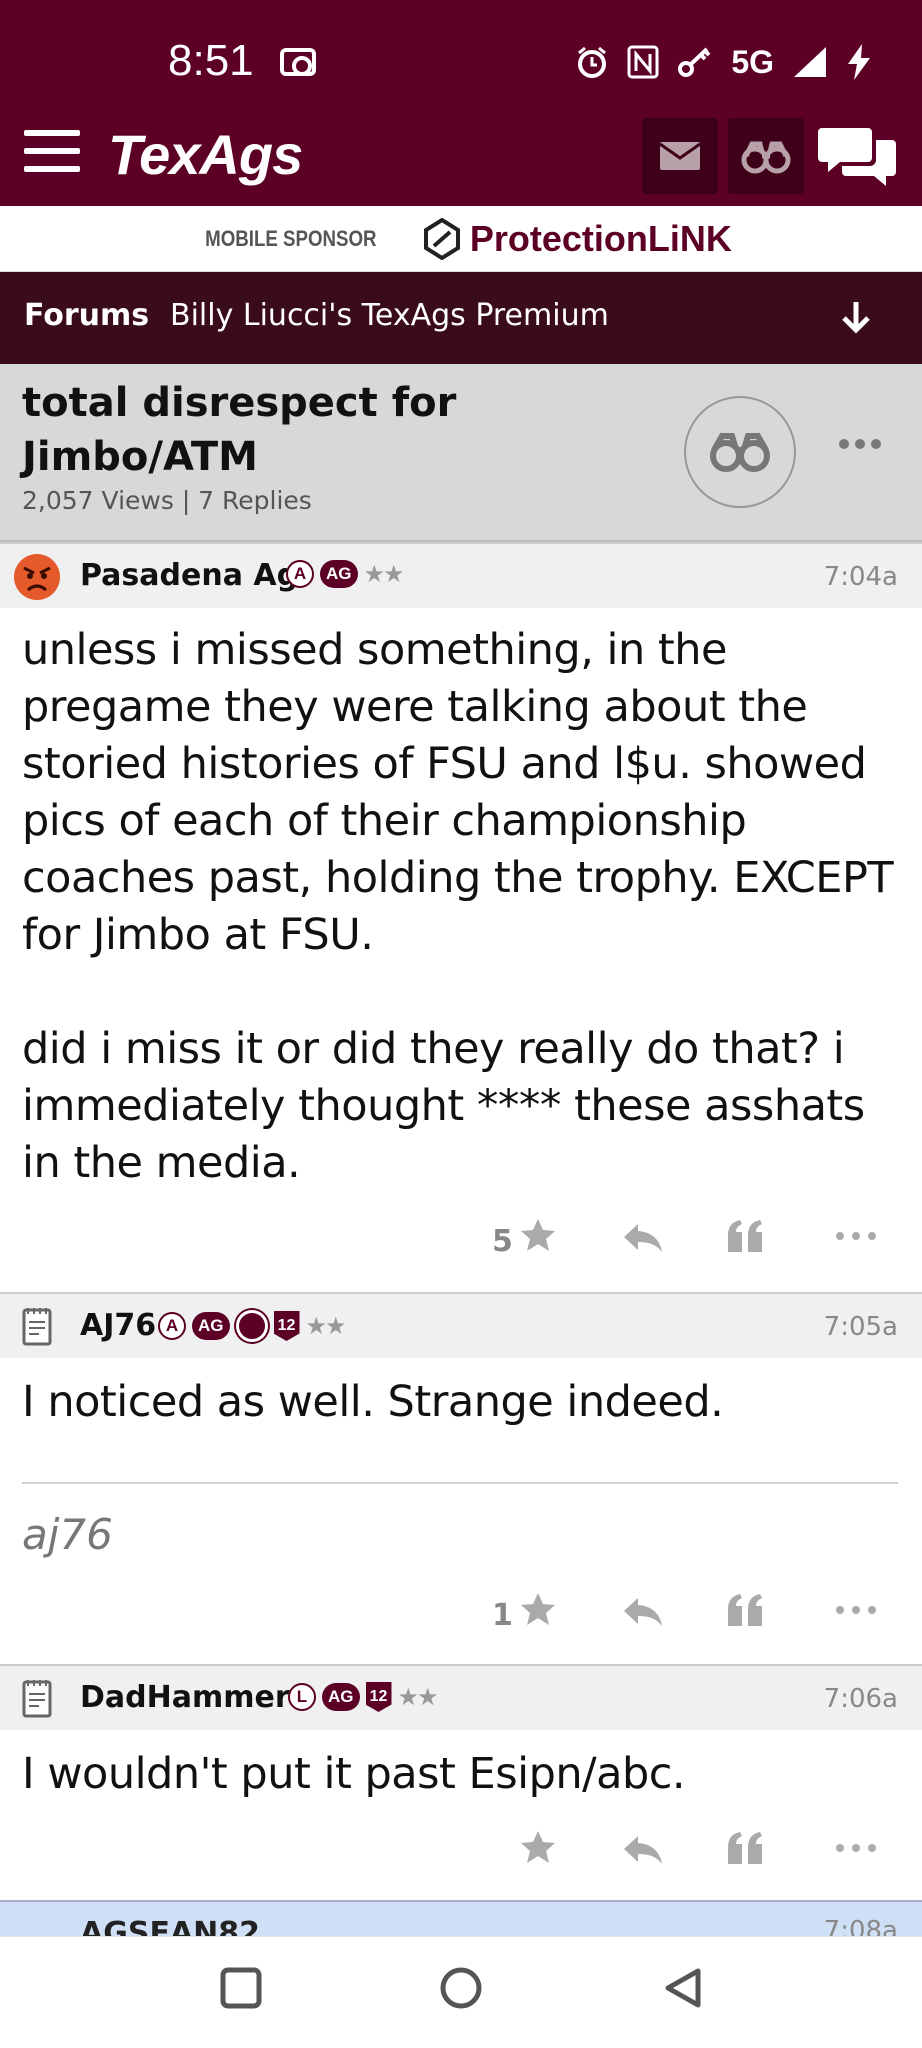  What do you see at coordinates (461, 1853) in the screenshot?
I see `post-actions` at bounding box center [461, 1853].